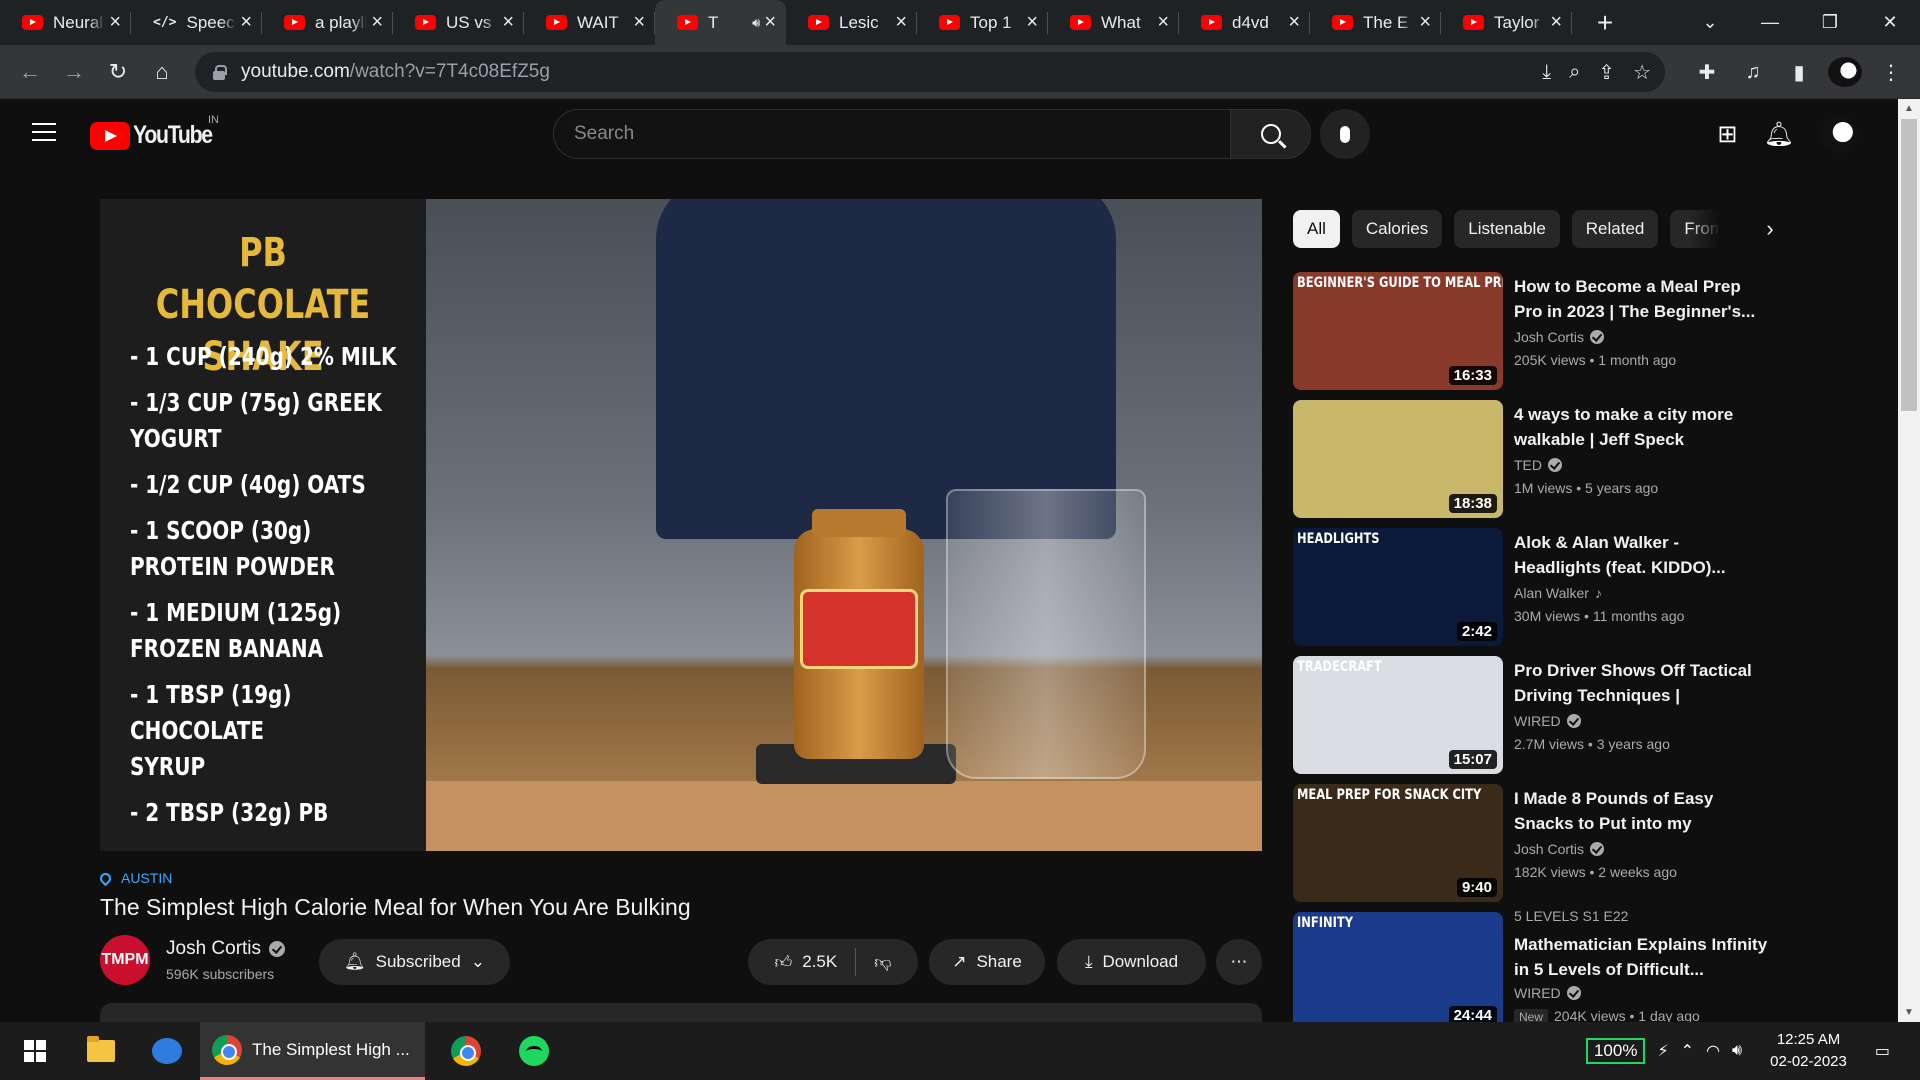  What do you see at coordinates (466, 1051) in the screenshot?
I see `chrome-pinned-icon` at bounding box center [466, 1051].